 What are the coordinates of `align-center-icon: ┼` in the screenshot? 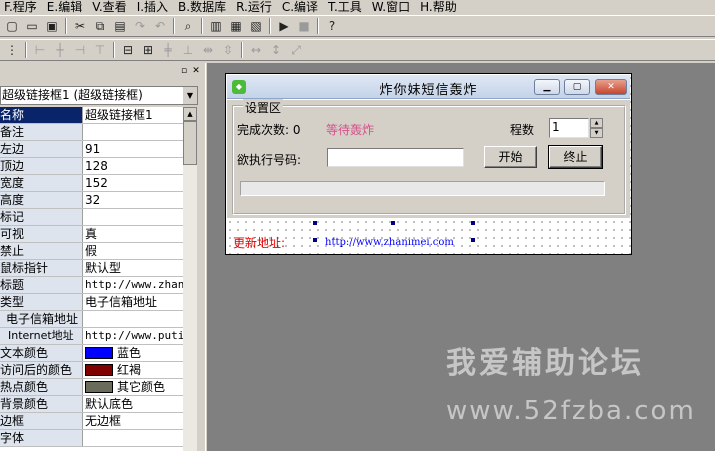 It's located at (60, 50).